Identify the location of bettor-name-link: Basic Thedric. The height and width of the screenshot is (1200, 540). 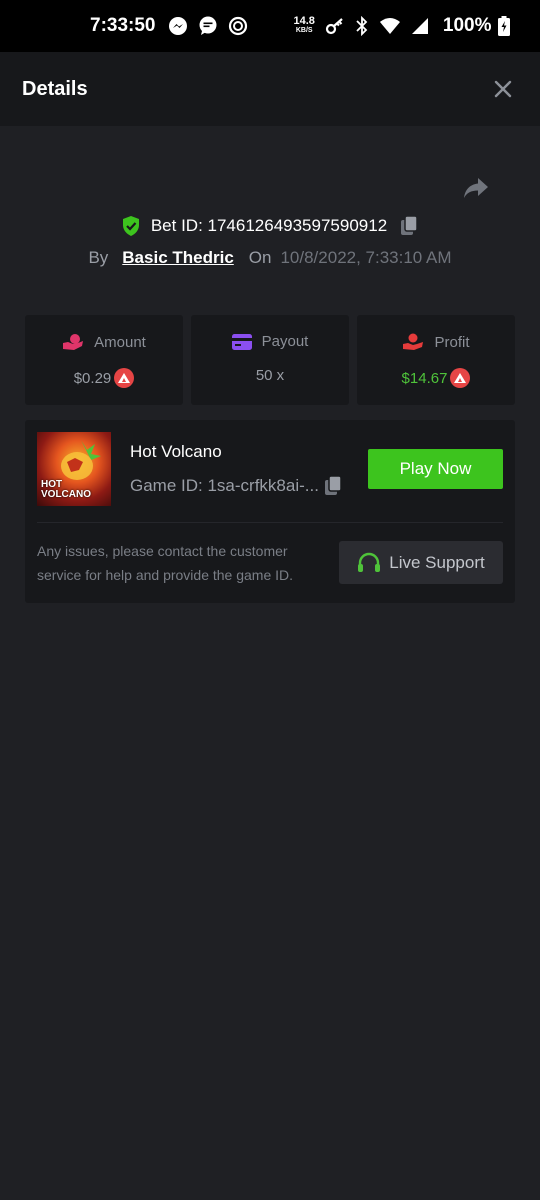
(178, 258).